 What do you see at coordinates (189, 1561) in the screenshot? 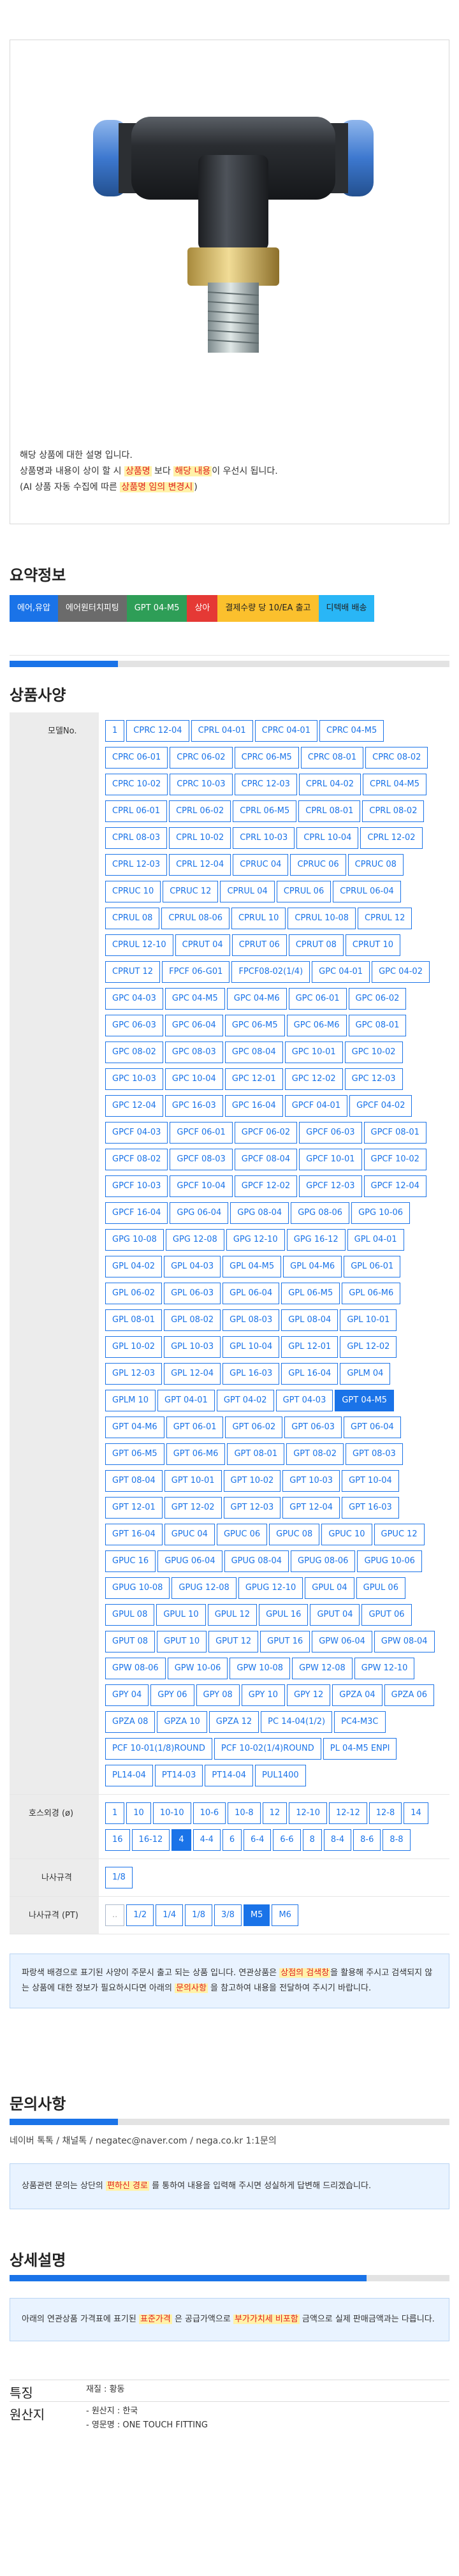
I see `model-option-button: GPUG 06-04` at bounding box center [189, 1561].